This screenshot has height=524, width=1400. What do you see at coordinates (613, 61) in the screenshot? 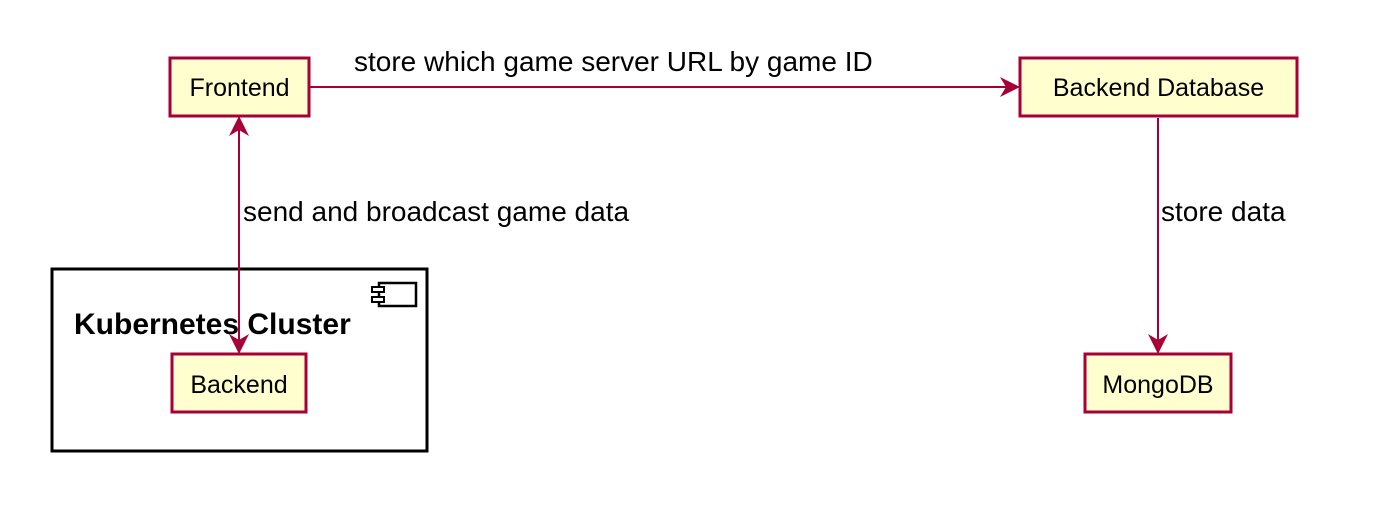
I see `edge-label-store-url: store which game server URL by game ID` at bounding box center [613, 61].